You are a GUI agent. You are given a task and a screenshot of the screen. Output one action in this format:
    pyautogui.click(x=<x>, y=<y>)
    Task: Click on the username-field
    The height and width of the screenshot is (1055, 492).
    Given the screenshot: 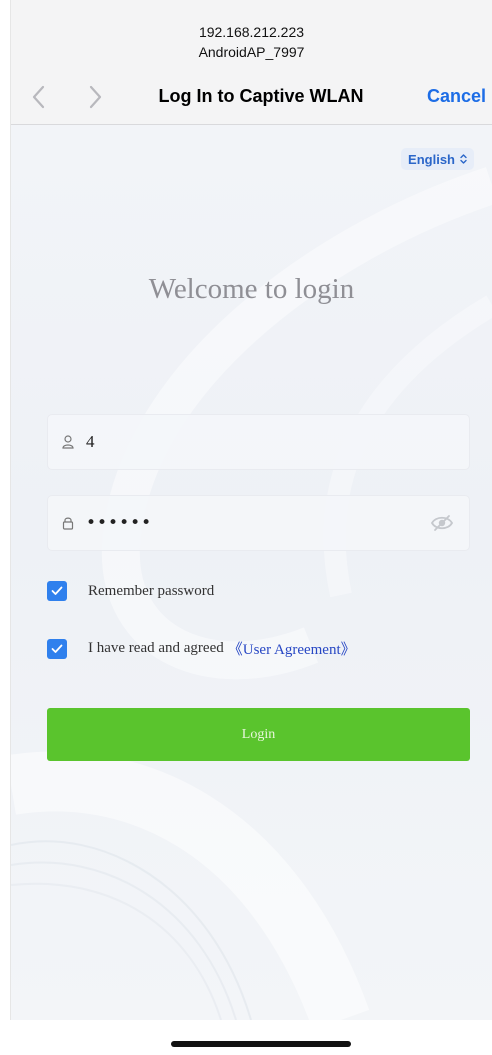 What is the action you would take?
    pyautogui.click(x=258, y=442)
    